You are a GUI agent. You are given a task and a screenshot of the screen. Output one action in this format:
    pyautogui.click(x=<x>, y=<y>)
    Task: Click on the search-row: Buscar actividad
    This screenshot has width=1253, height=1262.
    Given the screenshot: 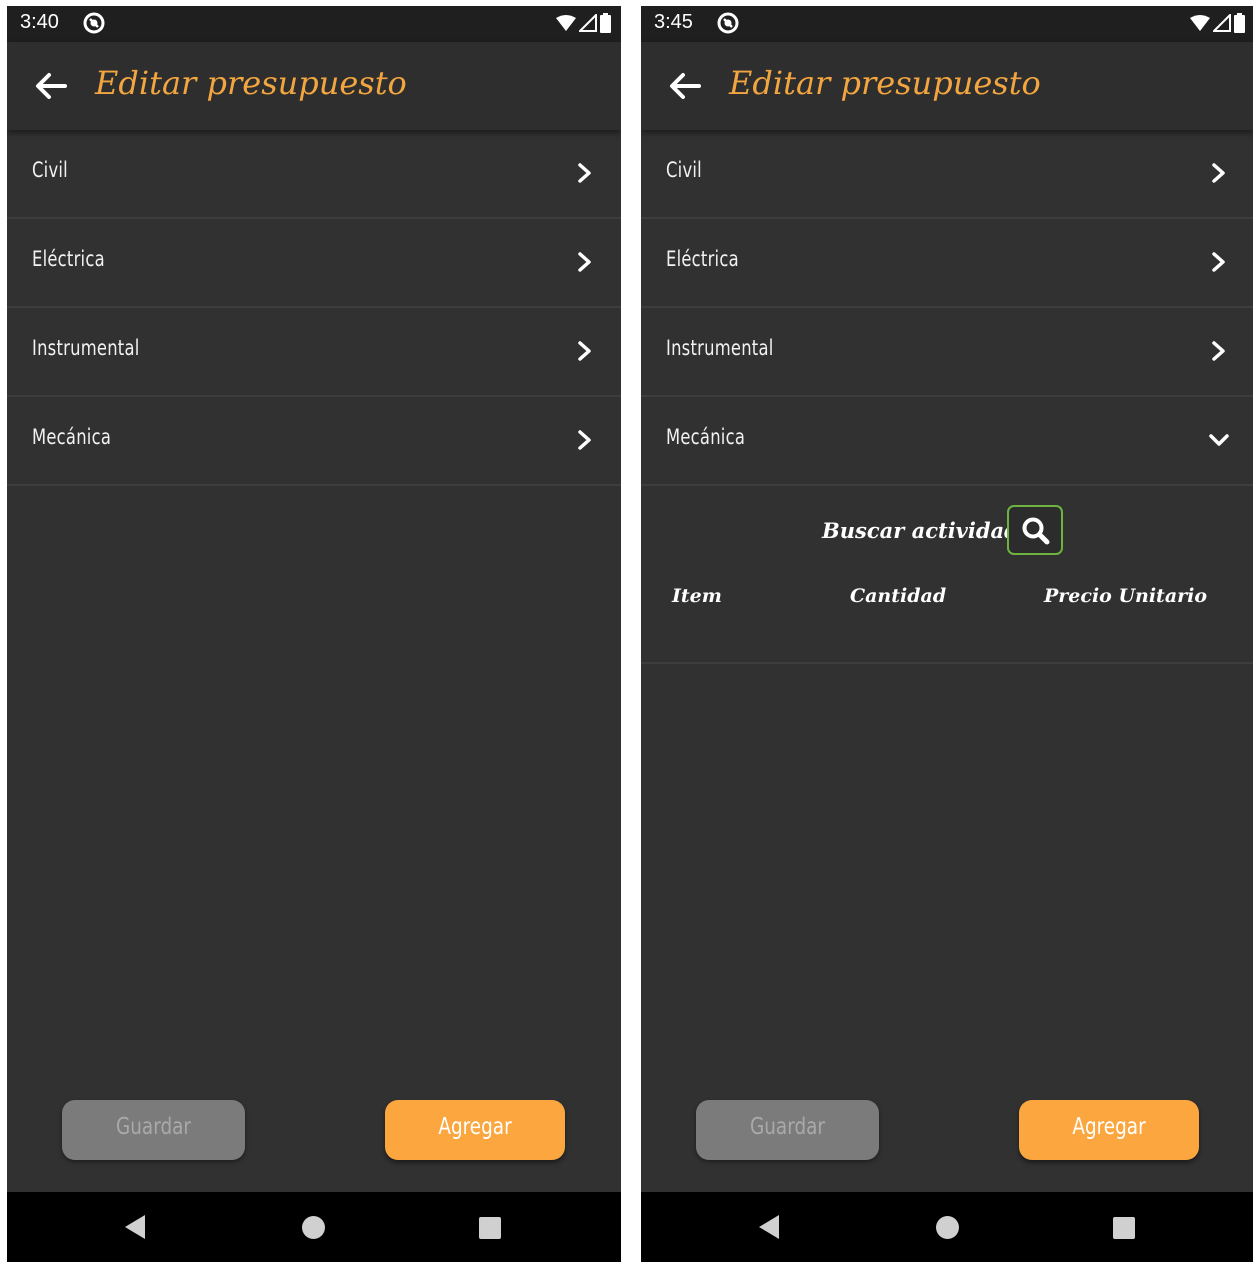 What is the action you would take?
    pyautogui.click(x=947, y=533)
    